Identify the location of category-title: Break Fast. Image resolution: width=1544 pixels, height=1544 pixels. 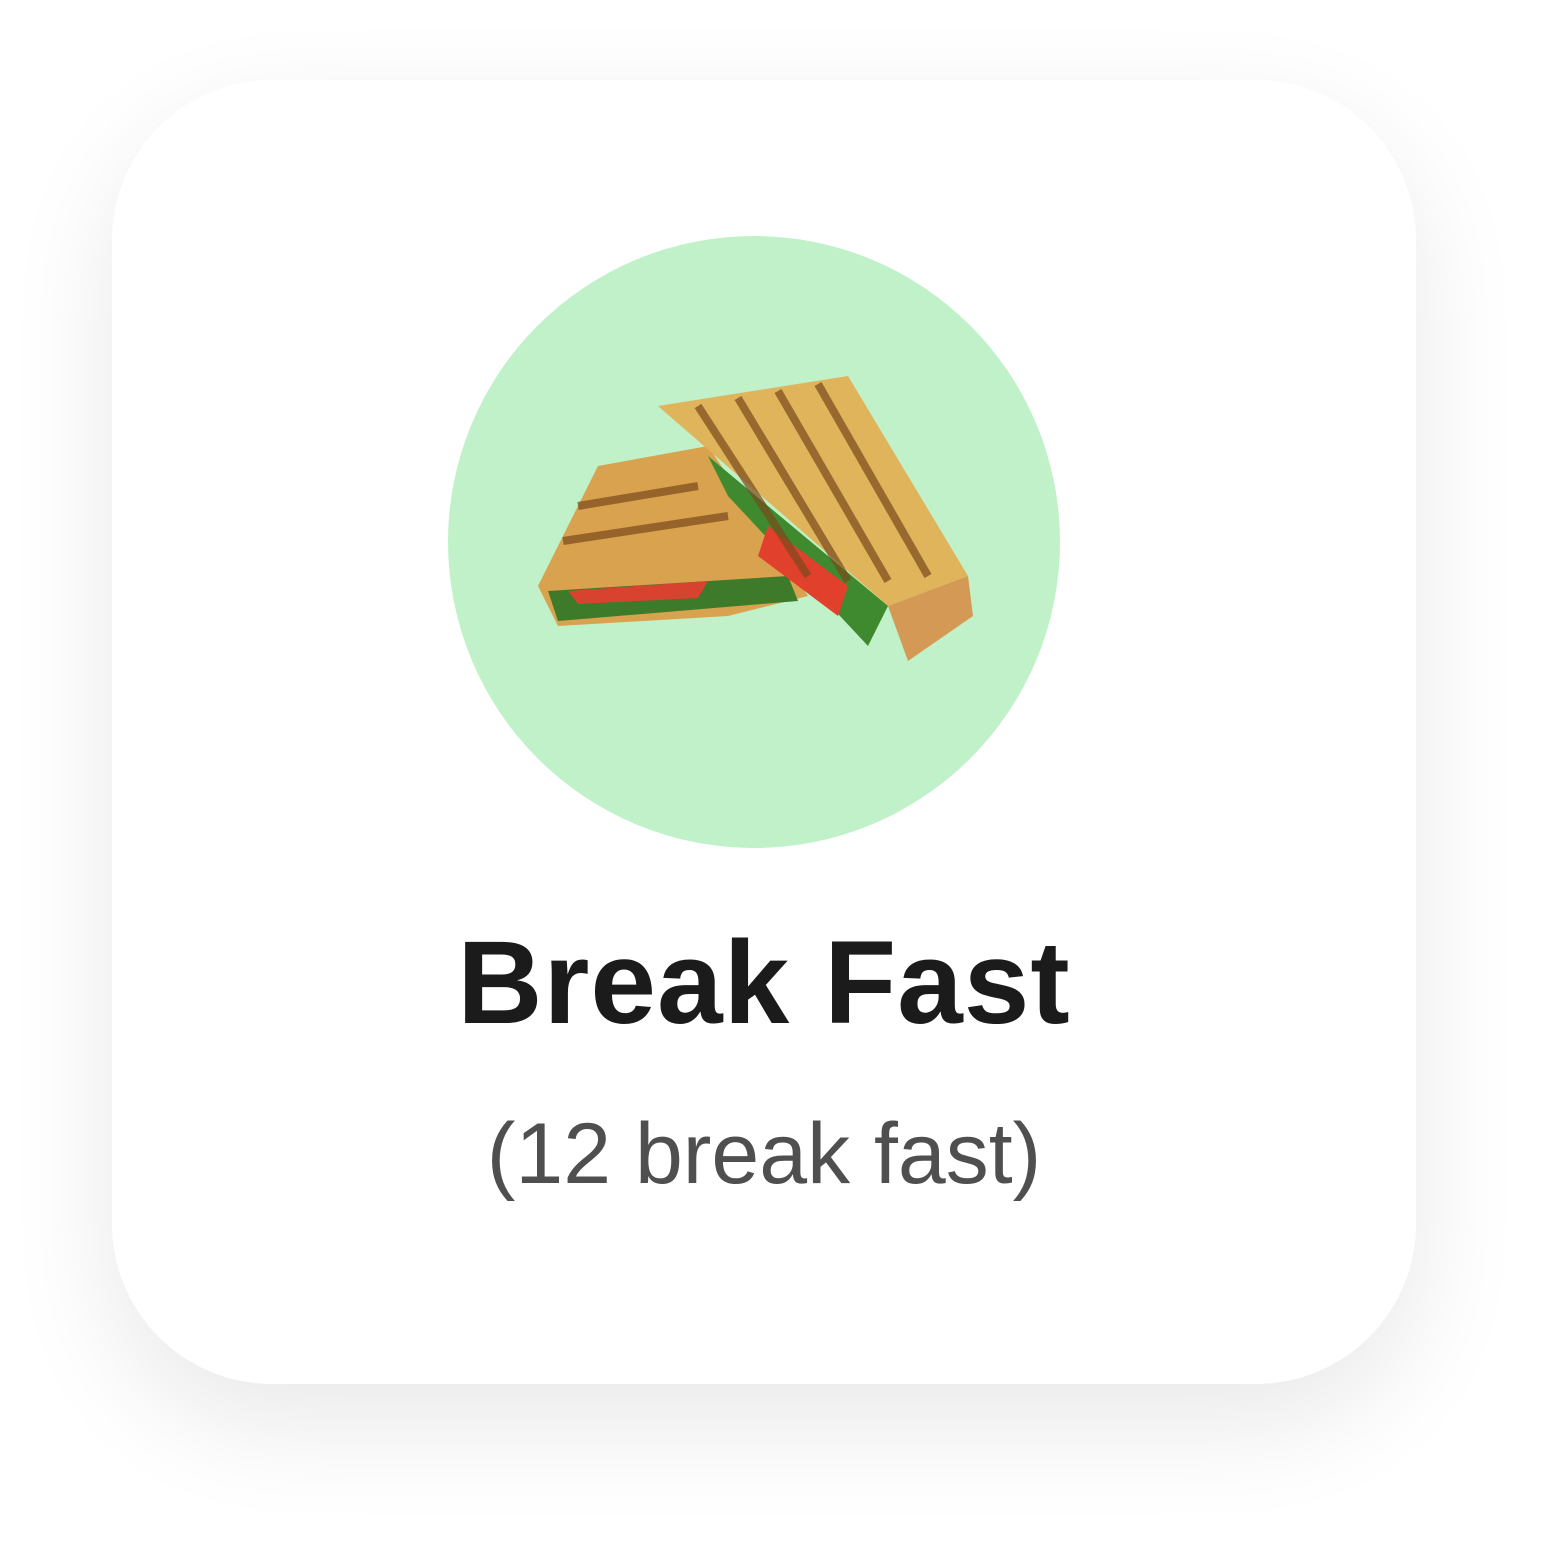
(764, 983).